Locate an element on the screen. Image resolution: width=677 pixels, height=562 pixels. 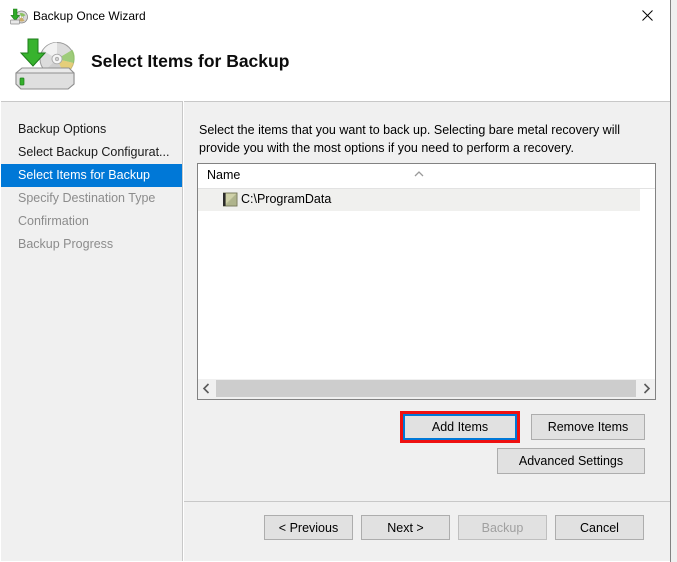
horizontal-scrollbar is located at coordinates (426, 388).